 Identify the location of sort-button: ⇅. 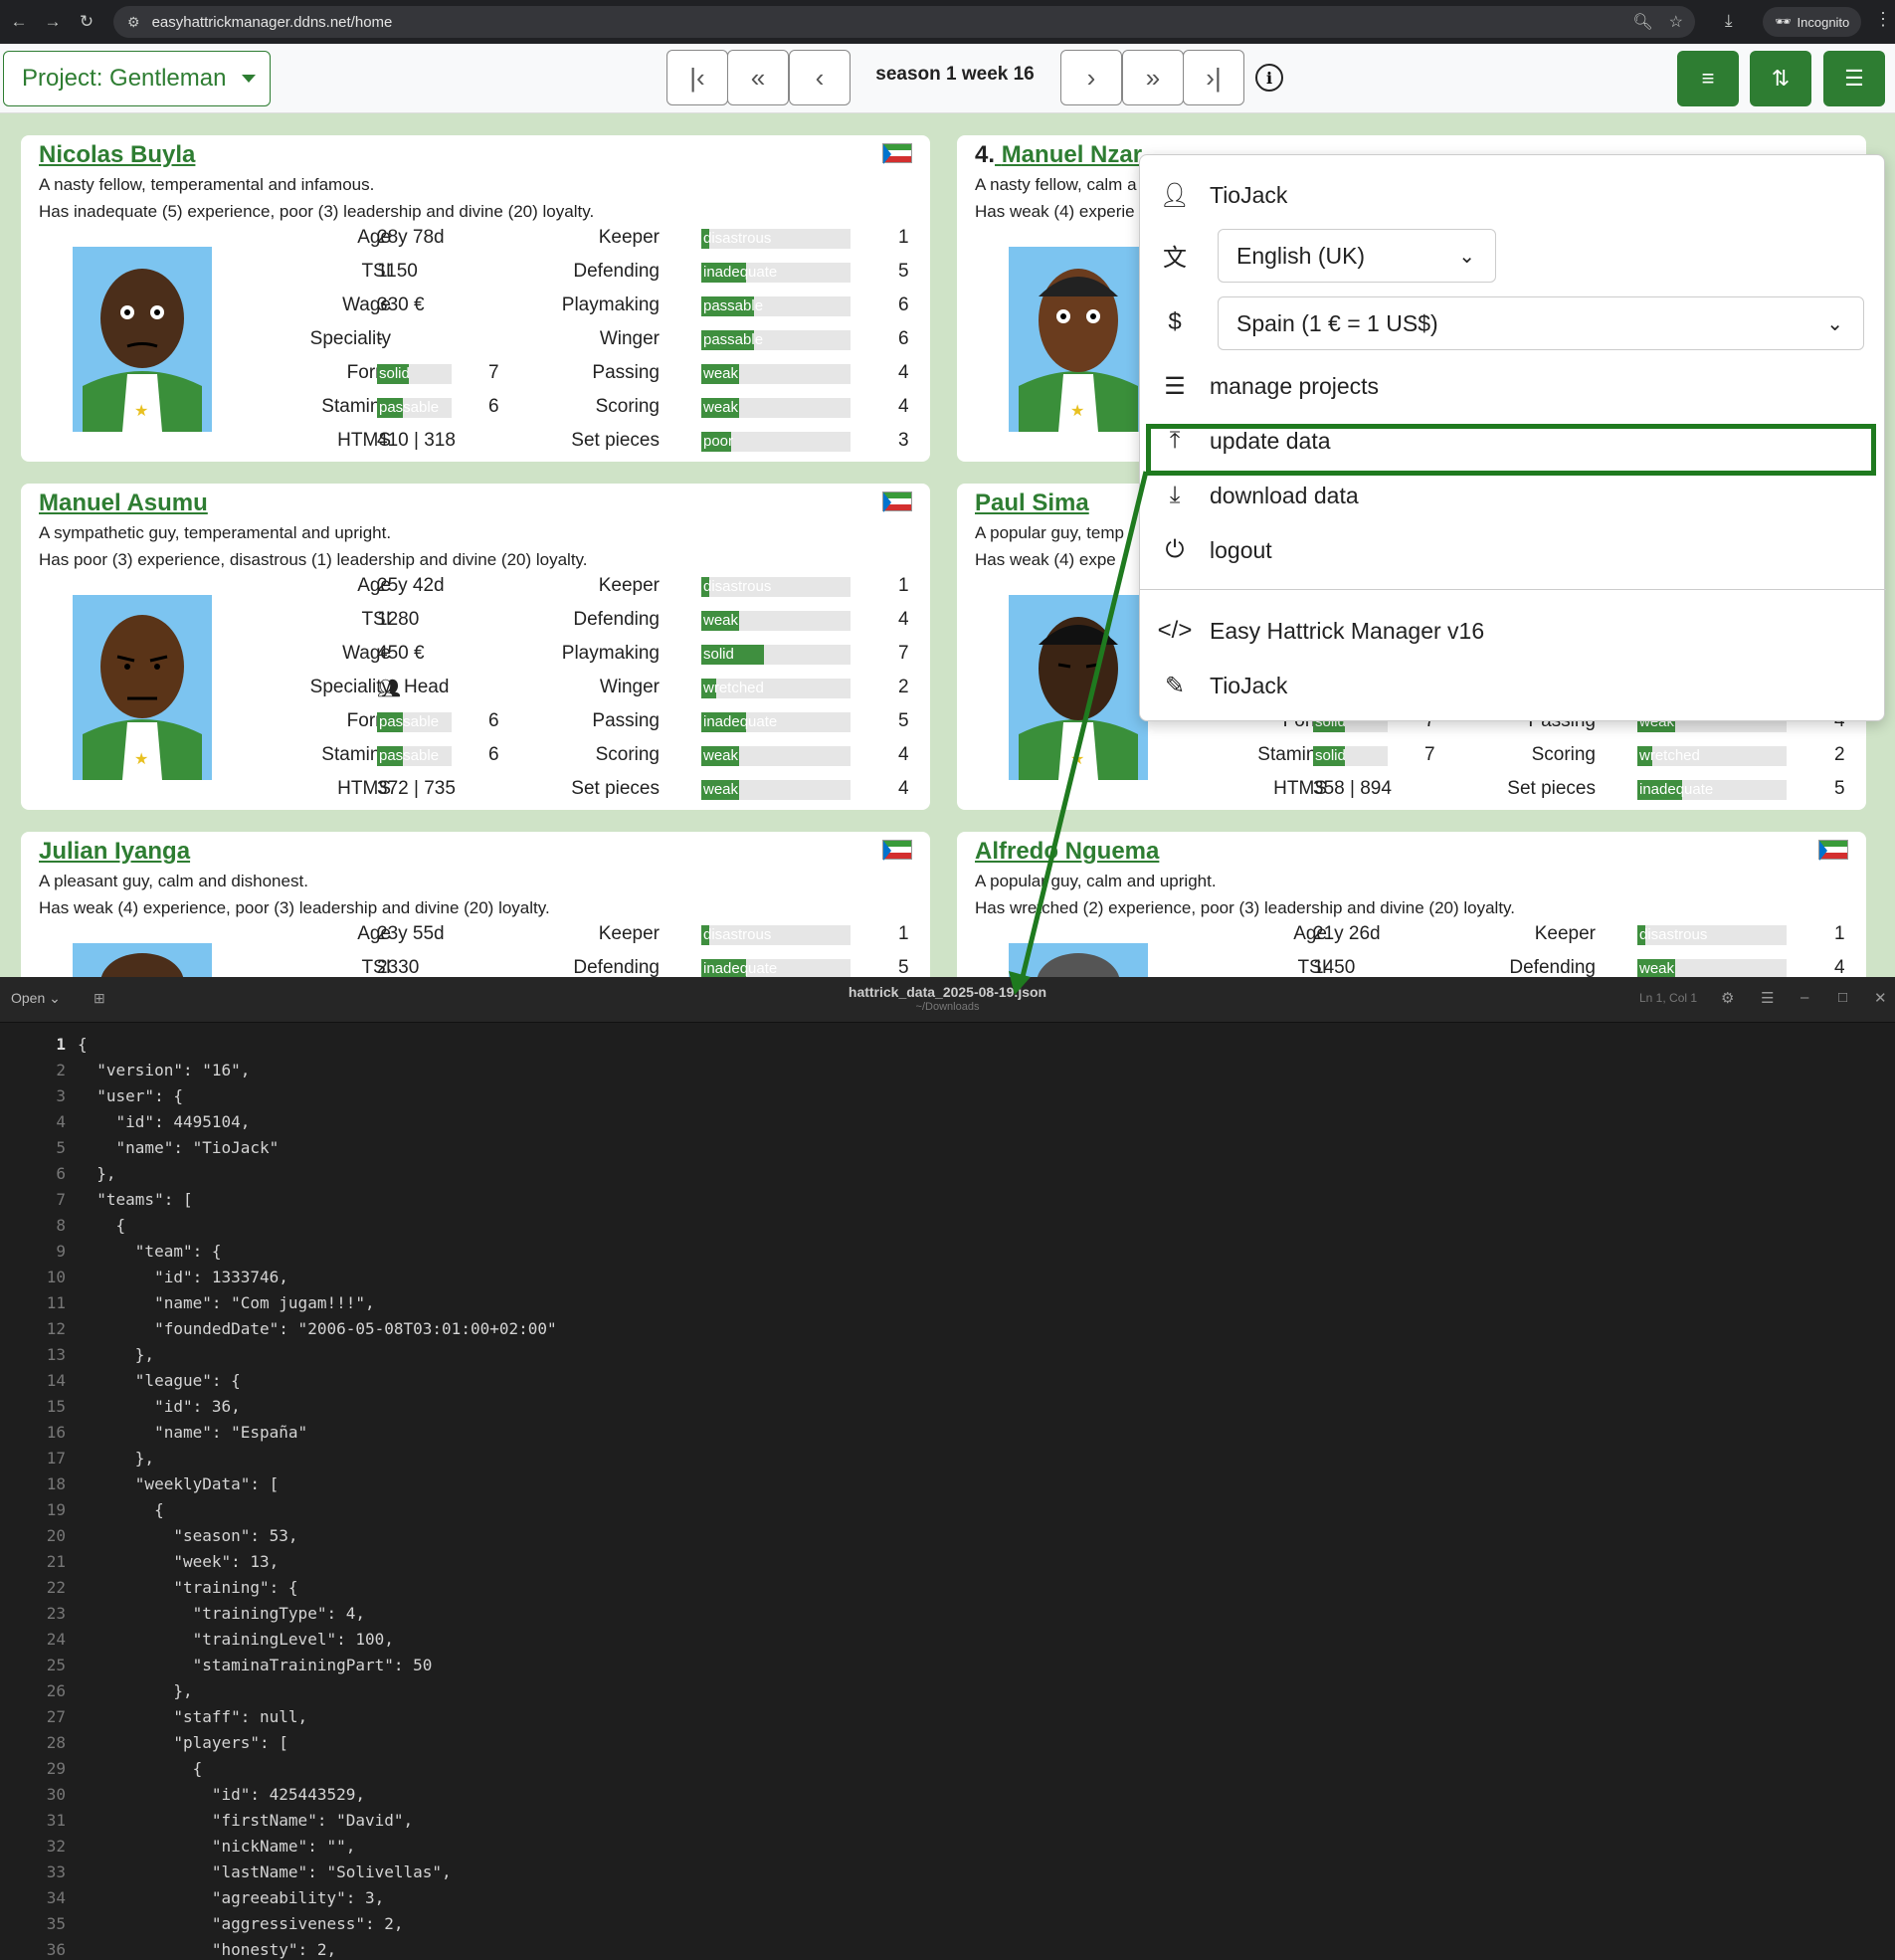
(1781, 78).